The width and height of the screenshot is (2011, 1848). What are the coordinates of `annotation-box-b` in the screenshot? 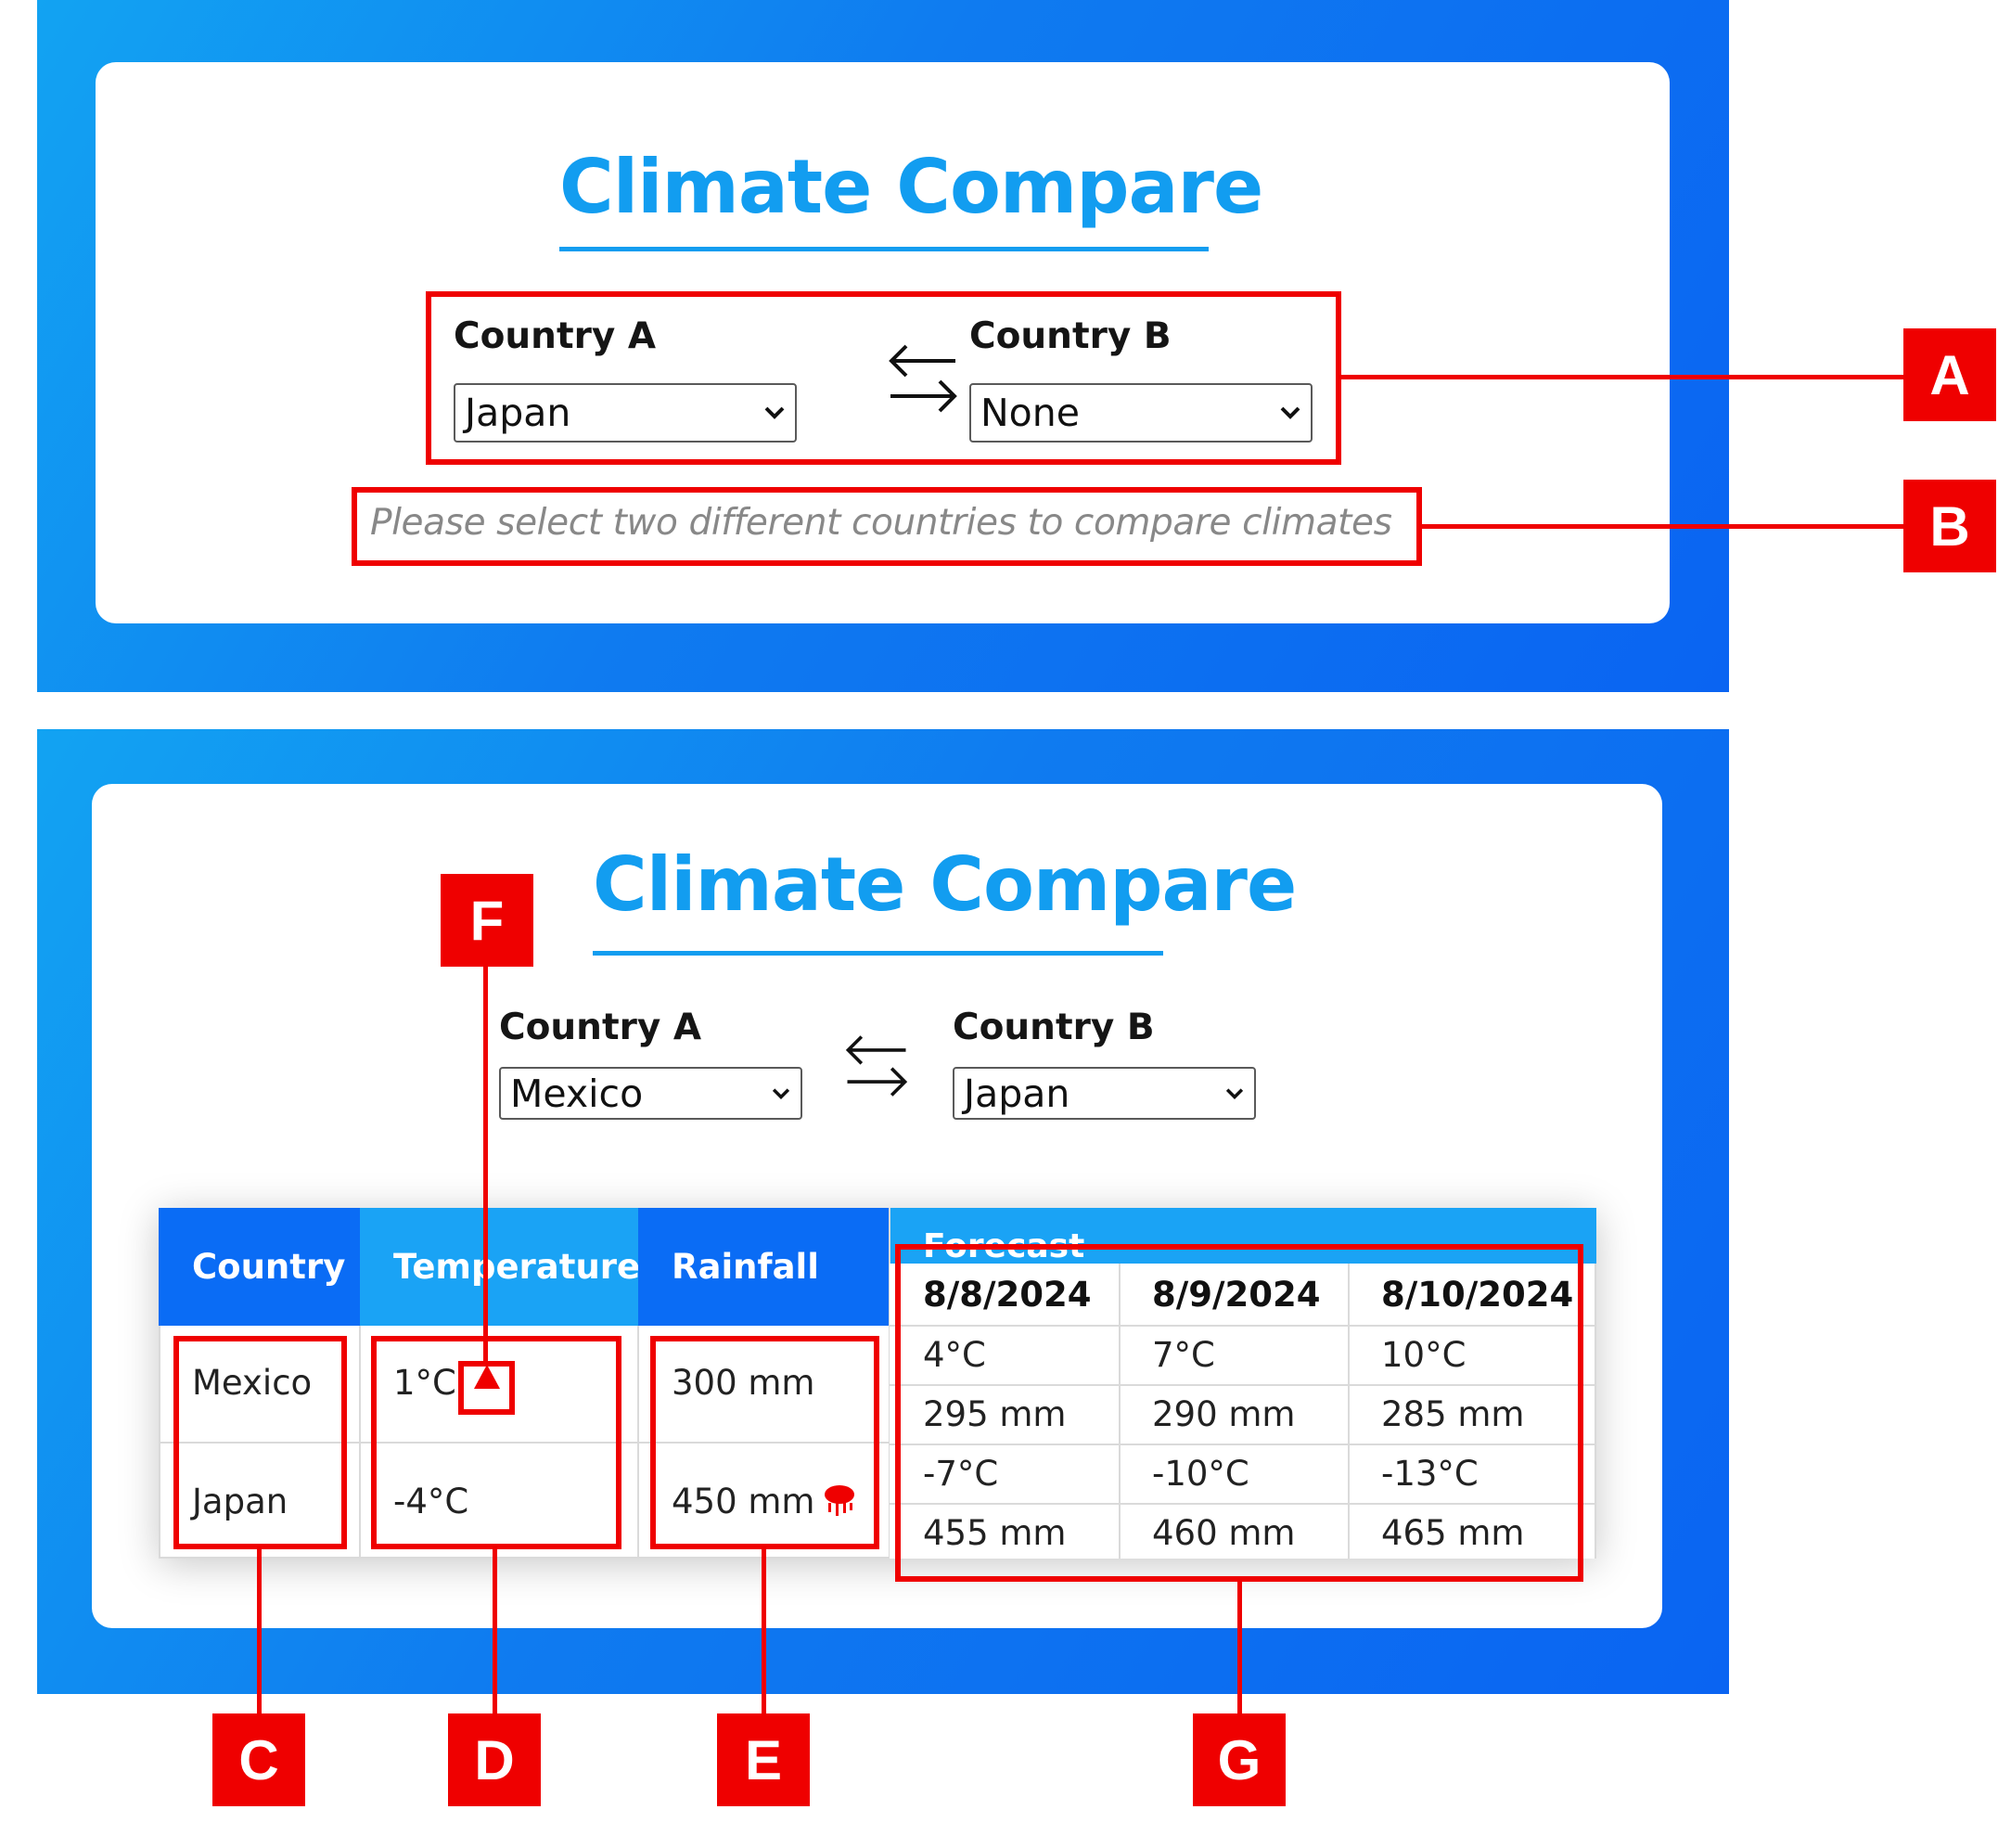 It's located at (887, 526).